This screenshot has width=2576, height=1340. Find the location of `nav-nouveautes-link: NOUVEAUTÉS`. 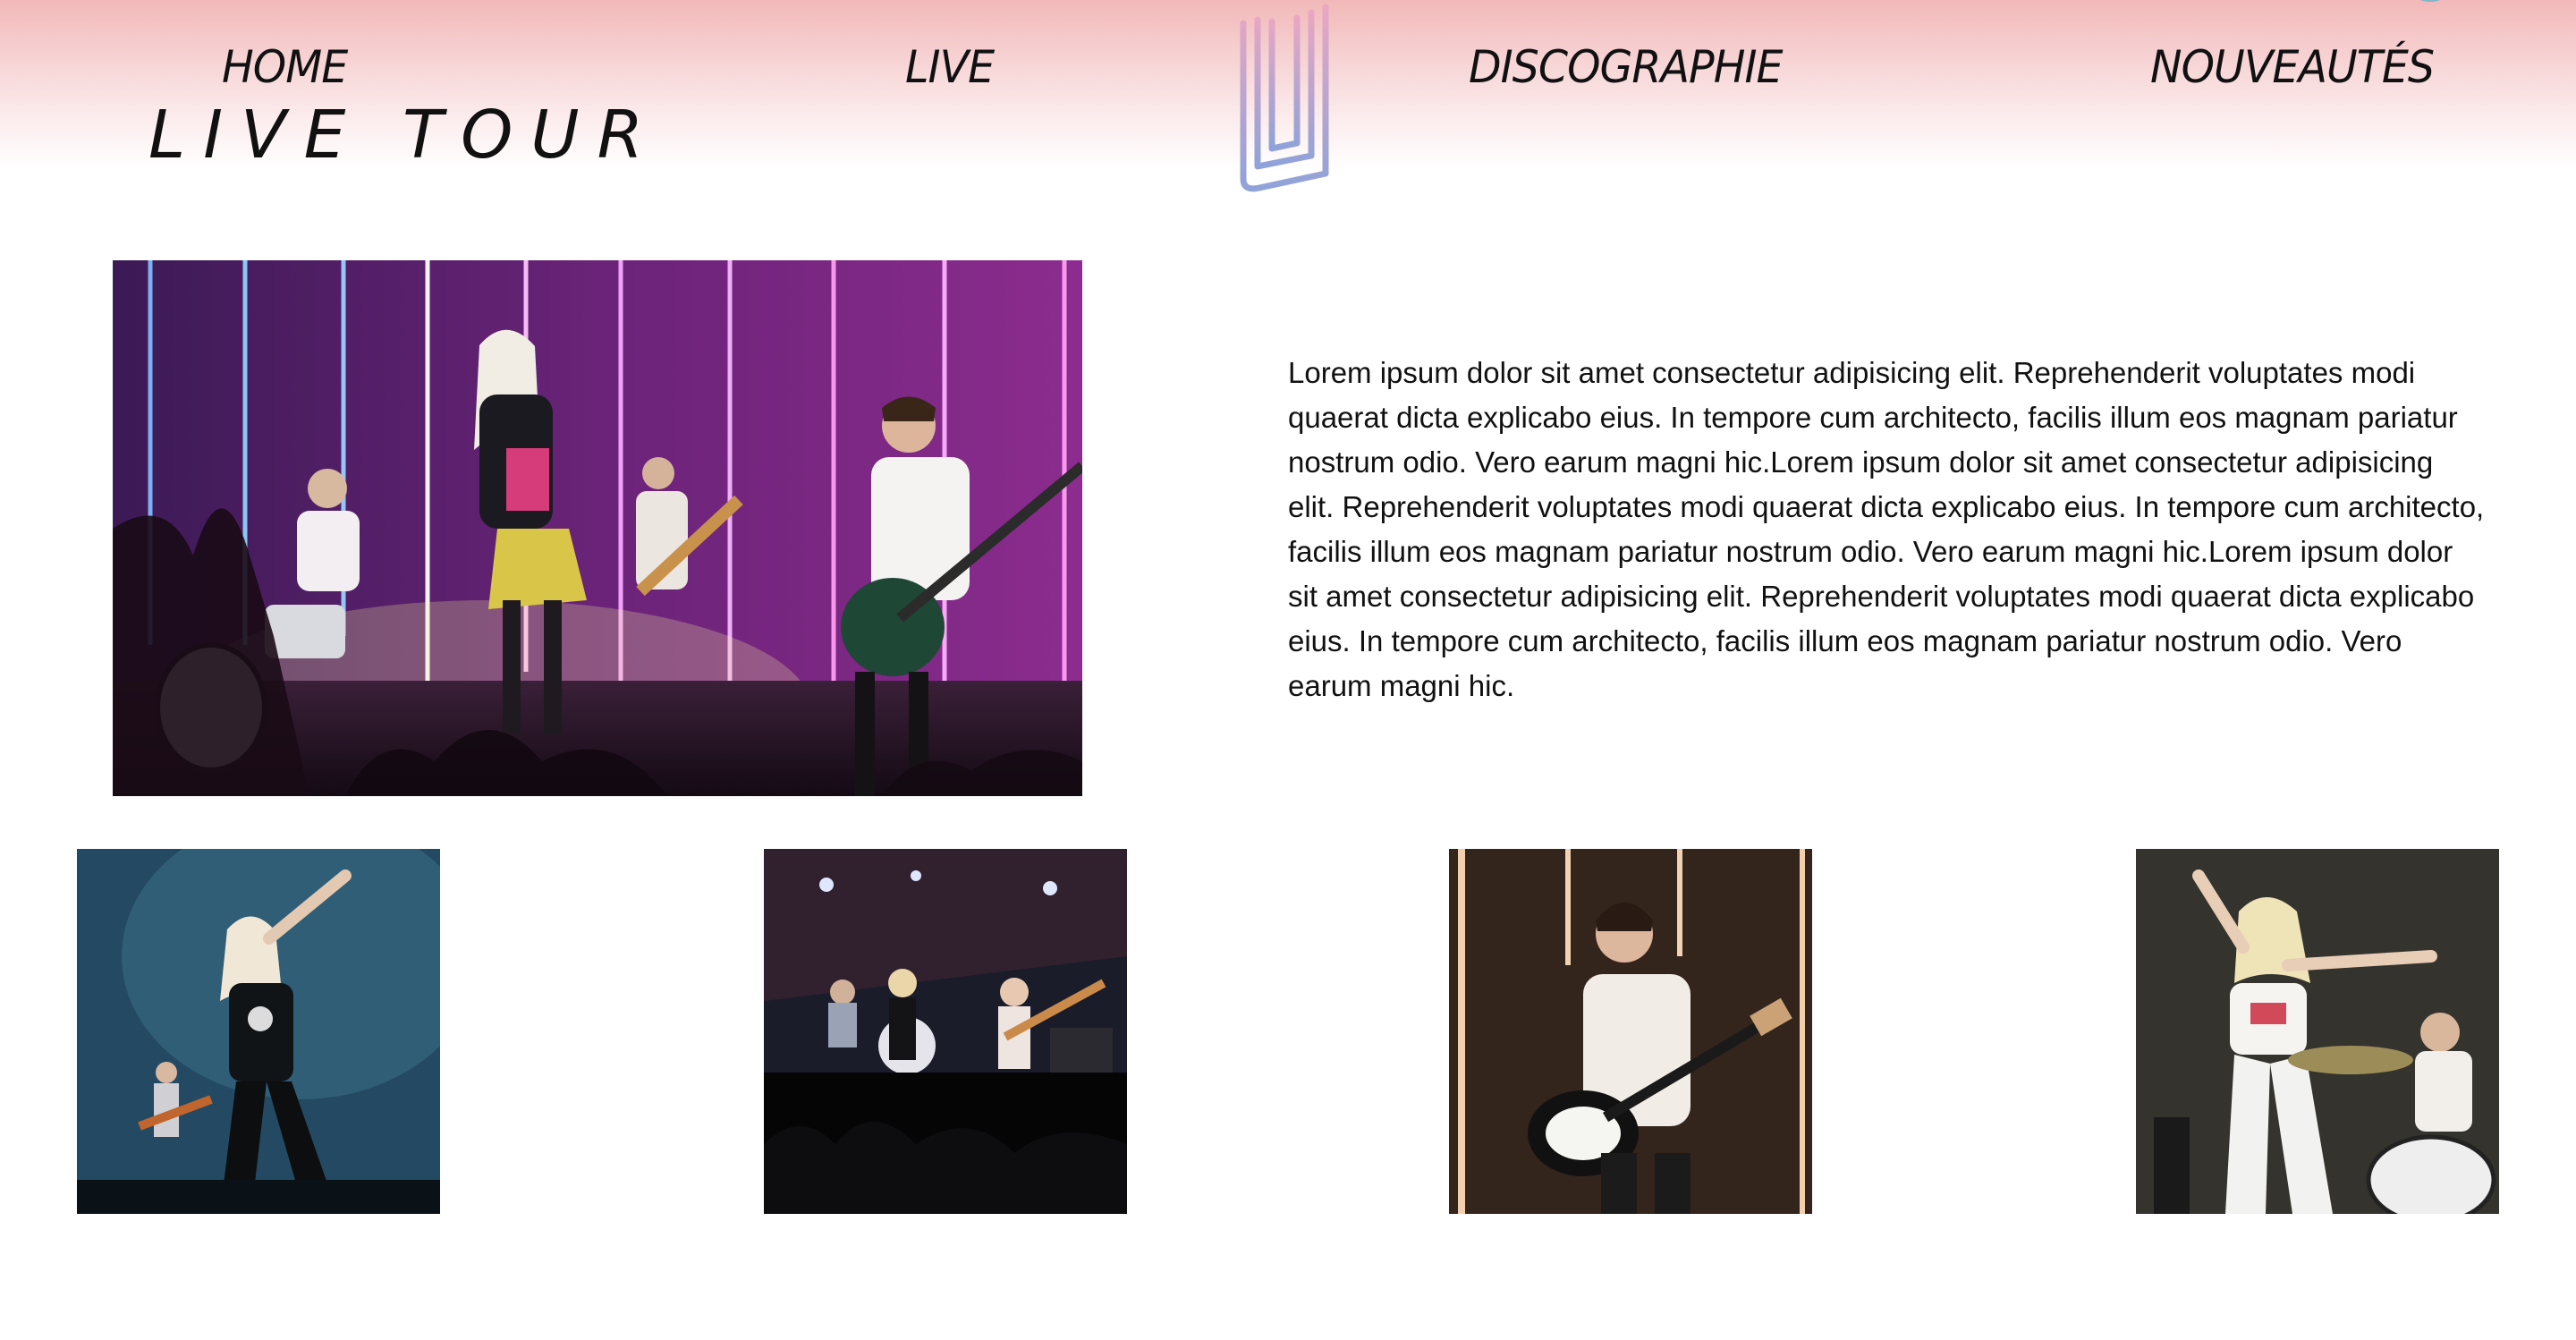

nav-nouveautes-link: NOUVEAUTÉS is located at coordinates (2292, 67).